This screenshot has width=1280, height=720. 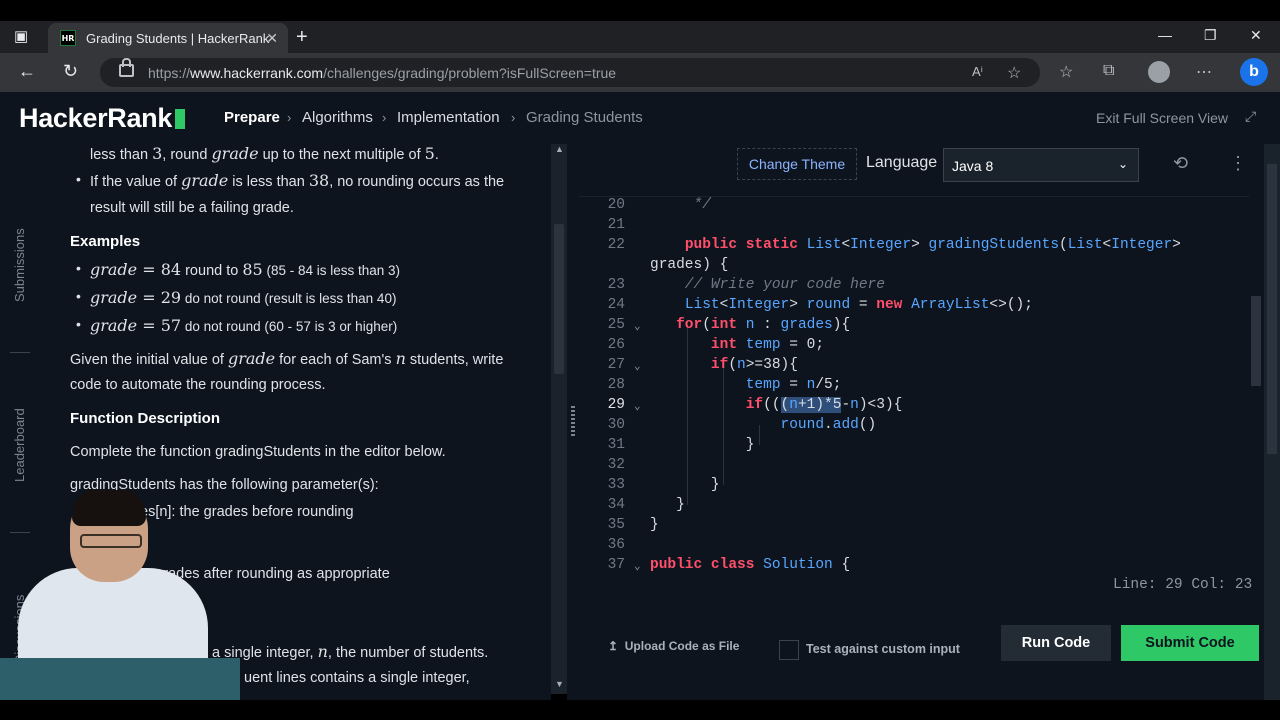 What do you see at coordinates (616, 405) in the screenshot?
I see `line-number-active: 29` at bounding box center [616, 405].